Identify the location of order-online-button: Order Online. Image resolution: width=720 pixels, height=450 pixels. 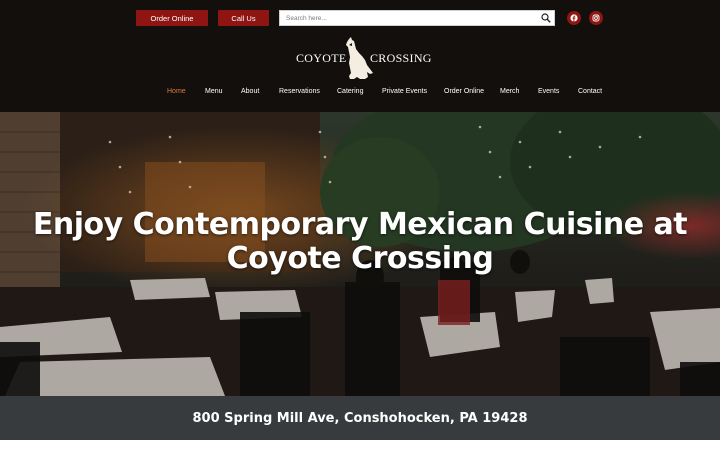
(172, 18).